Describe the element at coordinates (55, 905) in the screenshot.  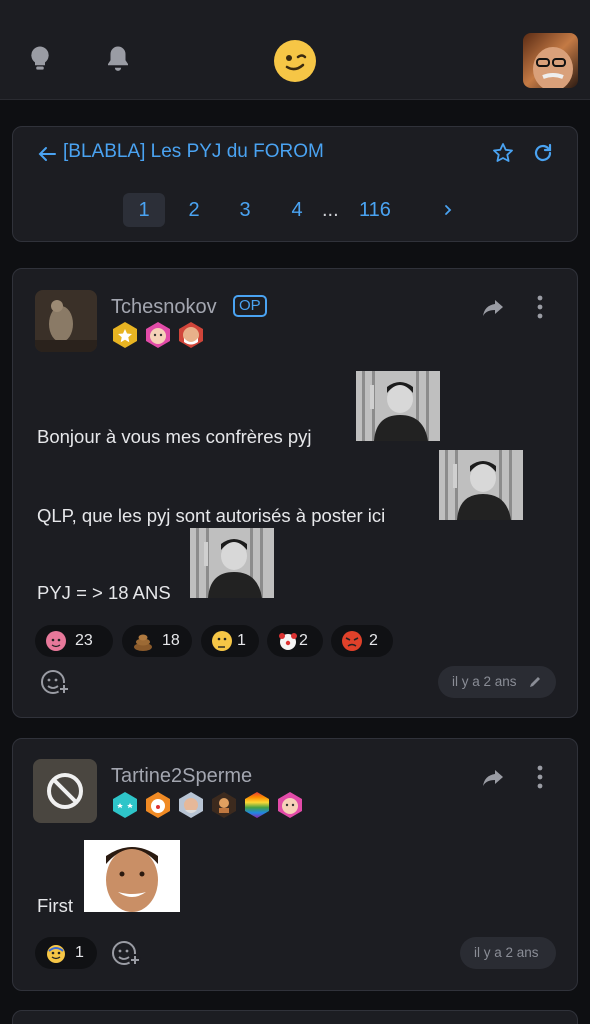
I see `post-text-line: First` at that location.